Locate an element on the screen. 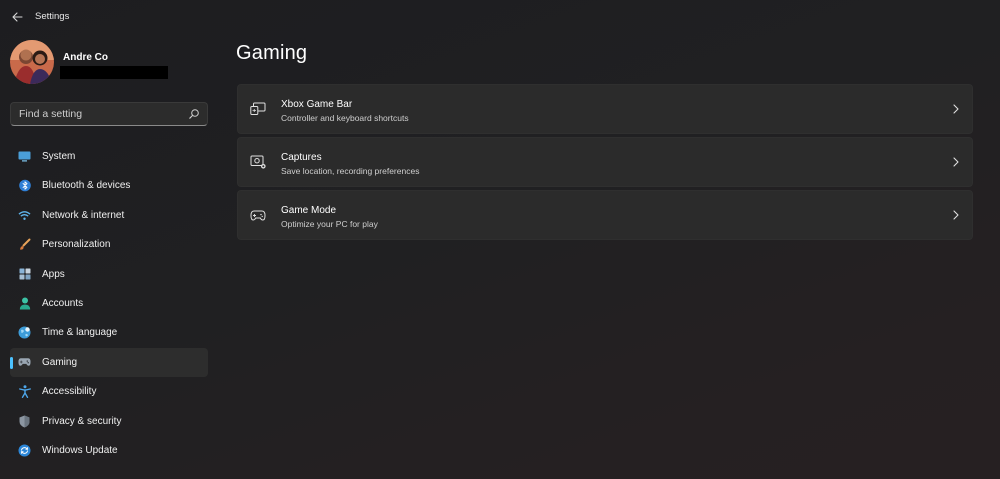 The height and width of the screenshot is (479, 1000). sidebar-item-label: Privacy & security is located at coordinates (82, 421).